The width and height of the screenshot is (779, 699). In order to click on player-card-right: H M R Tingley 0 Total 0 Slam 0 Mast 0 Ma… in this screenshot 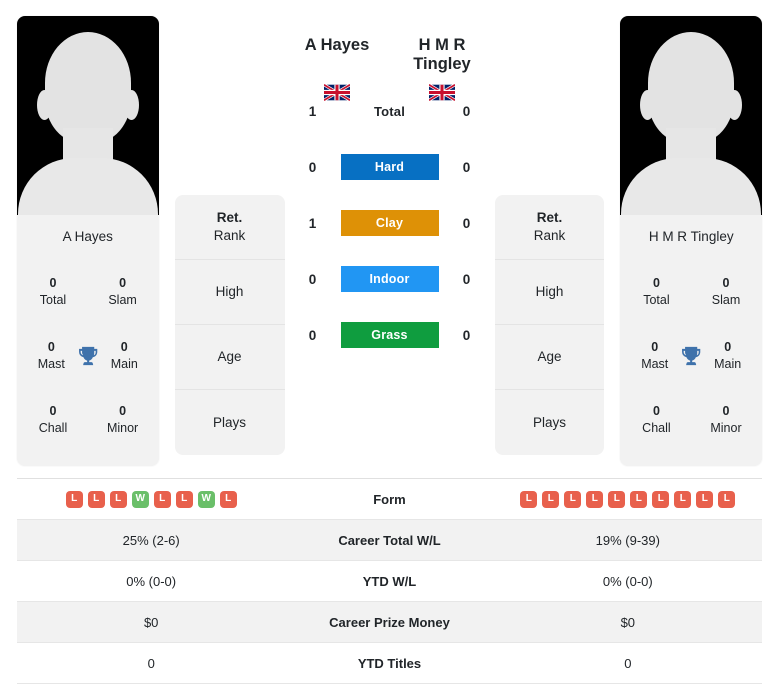, I will do `click(691, 241)`.